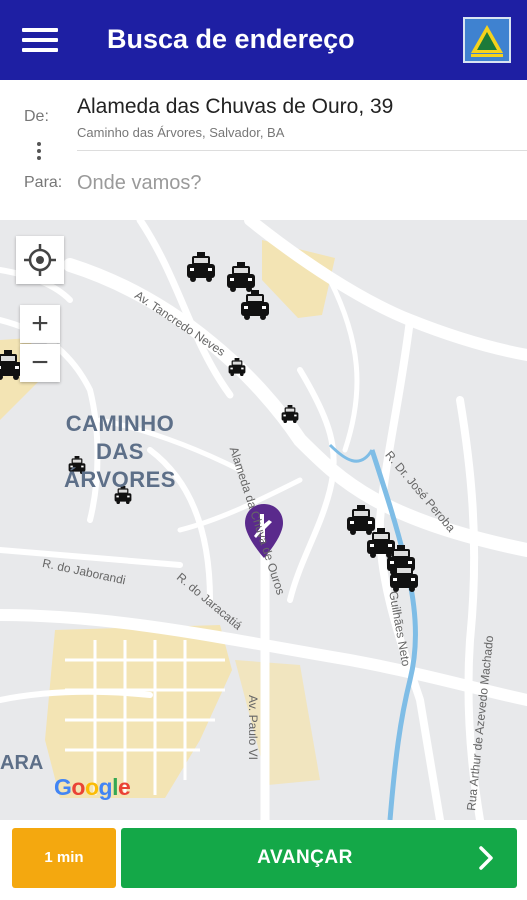 The width and height of the screenshot is (527, 900). I want to click on origin-label: De:, so click(36, 116).